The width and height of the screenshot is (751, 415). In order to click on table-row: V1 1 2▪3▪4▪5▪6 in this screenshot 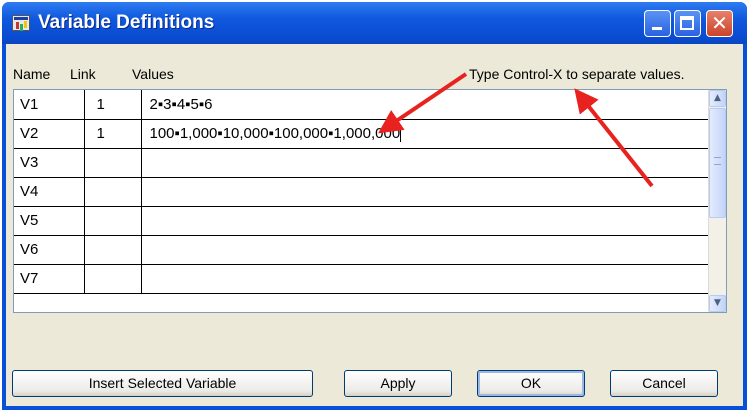, I will do `click(362, 105)`.